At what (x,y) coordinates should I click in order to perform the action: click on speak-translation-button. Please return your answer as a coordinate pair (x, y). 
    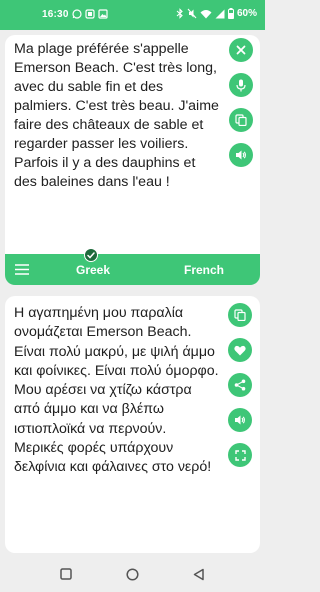
    Looking at the image, I should click on (240, 420).